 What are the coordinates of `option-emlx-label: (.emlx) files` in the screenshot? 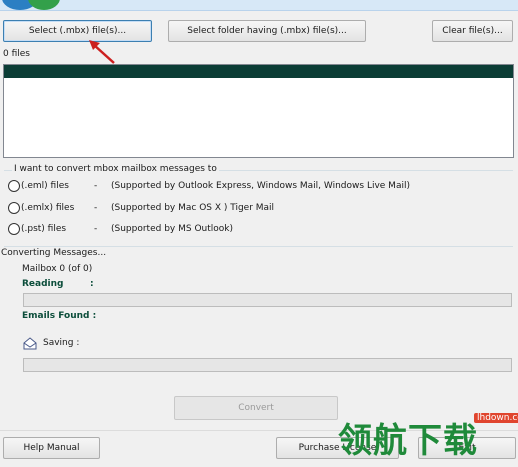 It's located at (47, 208).